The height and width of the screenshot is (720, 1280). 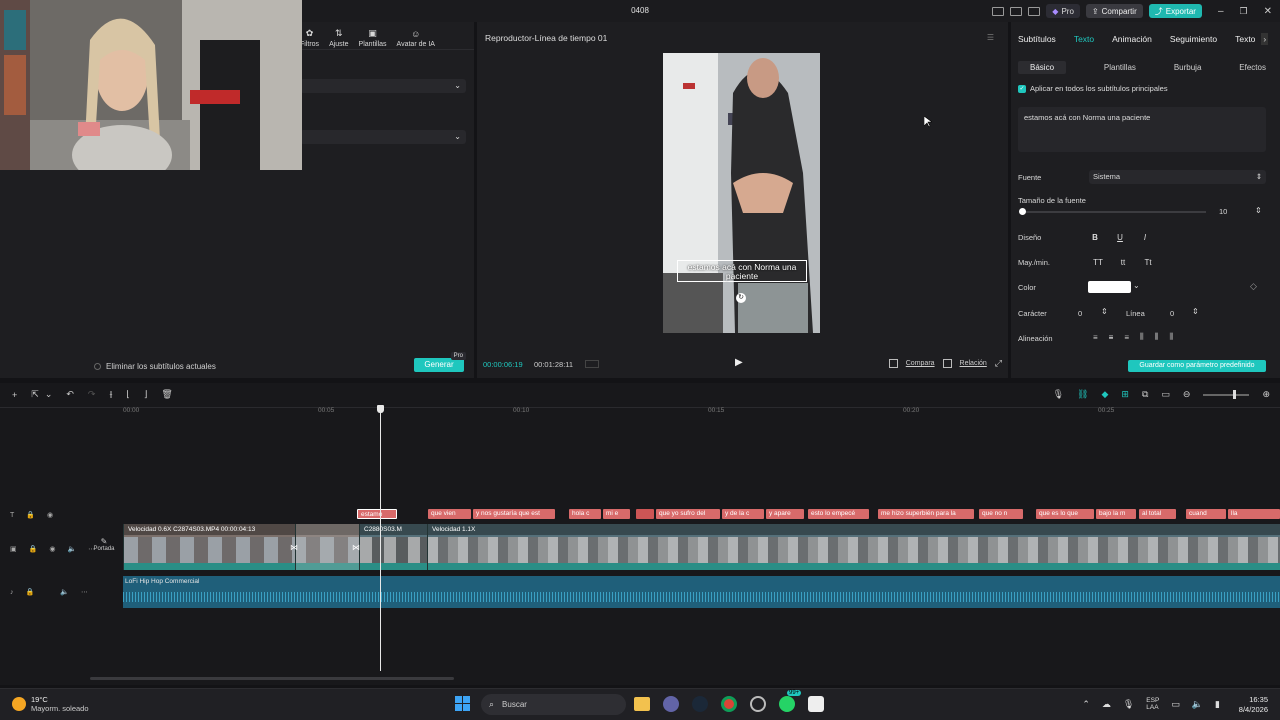 What do you see at coordinates (1132, 39) in the screenshot?
I see `tab-animation: Animación` at bounding box center [1132, 39].